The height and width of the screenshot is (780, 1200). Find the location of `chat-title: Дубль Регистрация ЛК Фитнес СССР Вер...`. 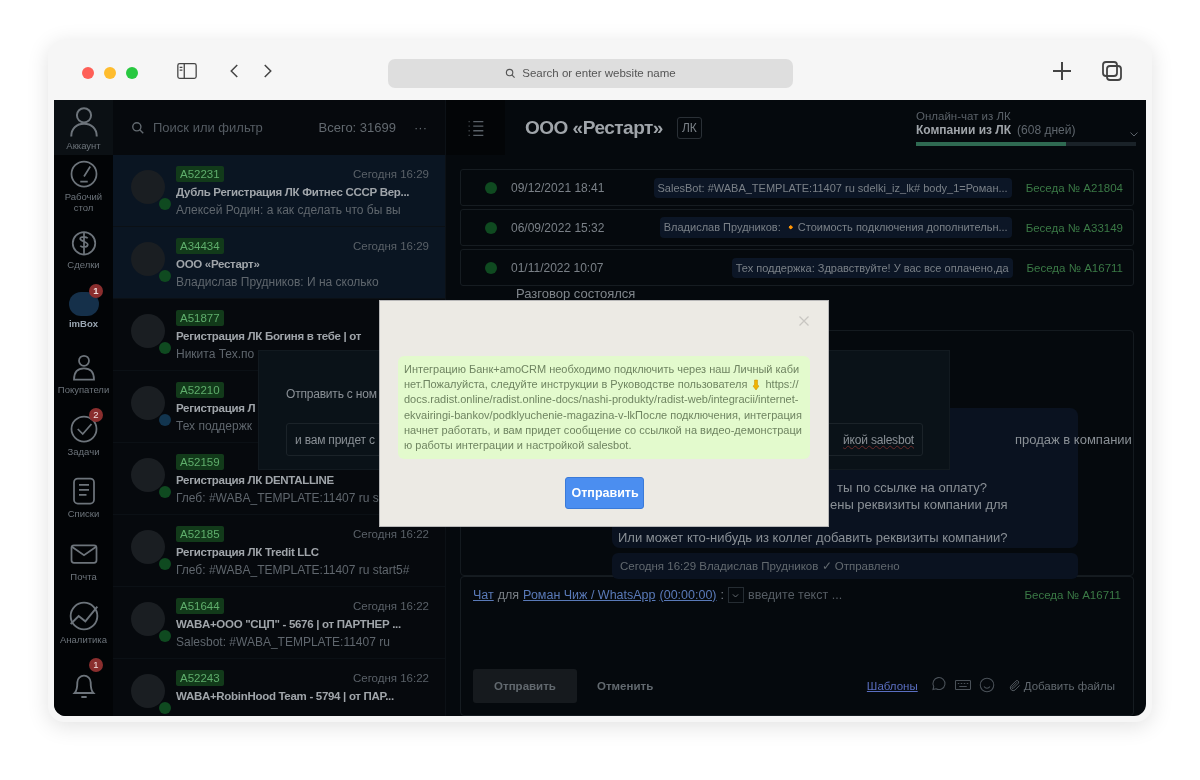

chat-title: Дубль Регистрация ЛК Фитнес СССР Вер... is located at coordinates (293, 192).